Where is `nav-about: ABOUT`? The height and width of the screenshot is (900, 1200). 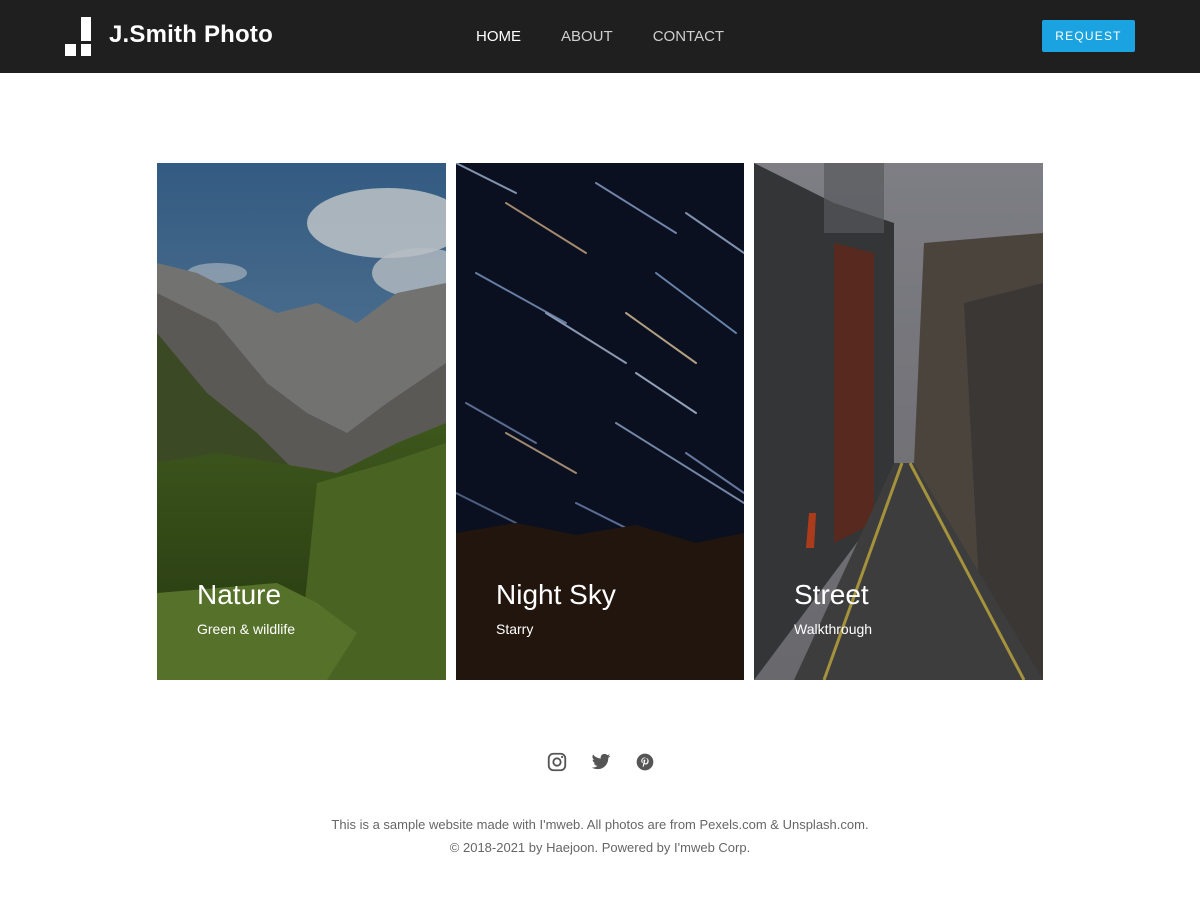 nav-about: ABOUT is located at coordinates (587, 36).